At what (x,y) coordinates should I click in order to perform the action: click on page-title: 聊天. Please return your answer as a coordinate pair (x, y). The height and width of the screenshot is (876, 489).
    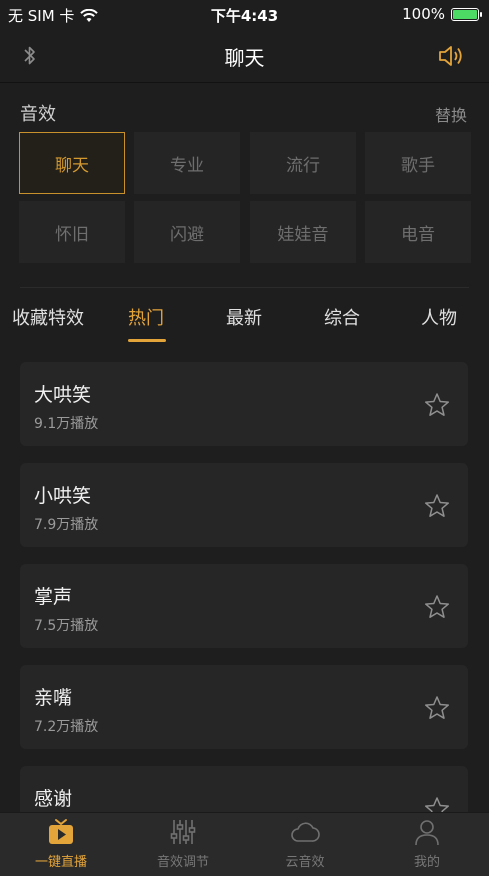
    Looking at the image, I should click on (244, 58).